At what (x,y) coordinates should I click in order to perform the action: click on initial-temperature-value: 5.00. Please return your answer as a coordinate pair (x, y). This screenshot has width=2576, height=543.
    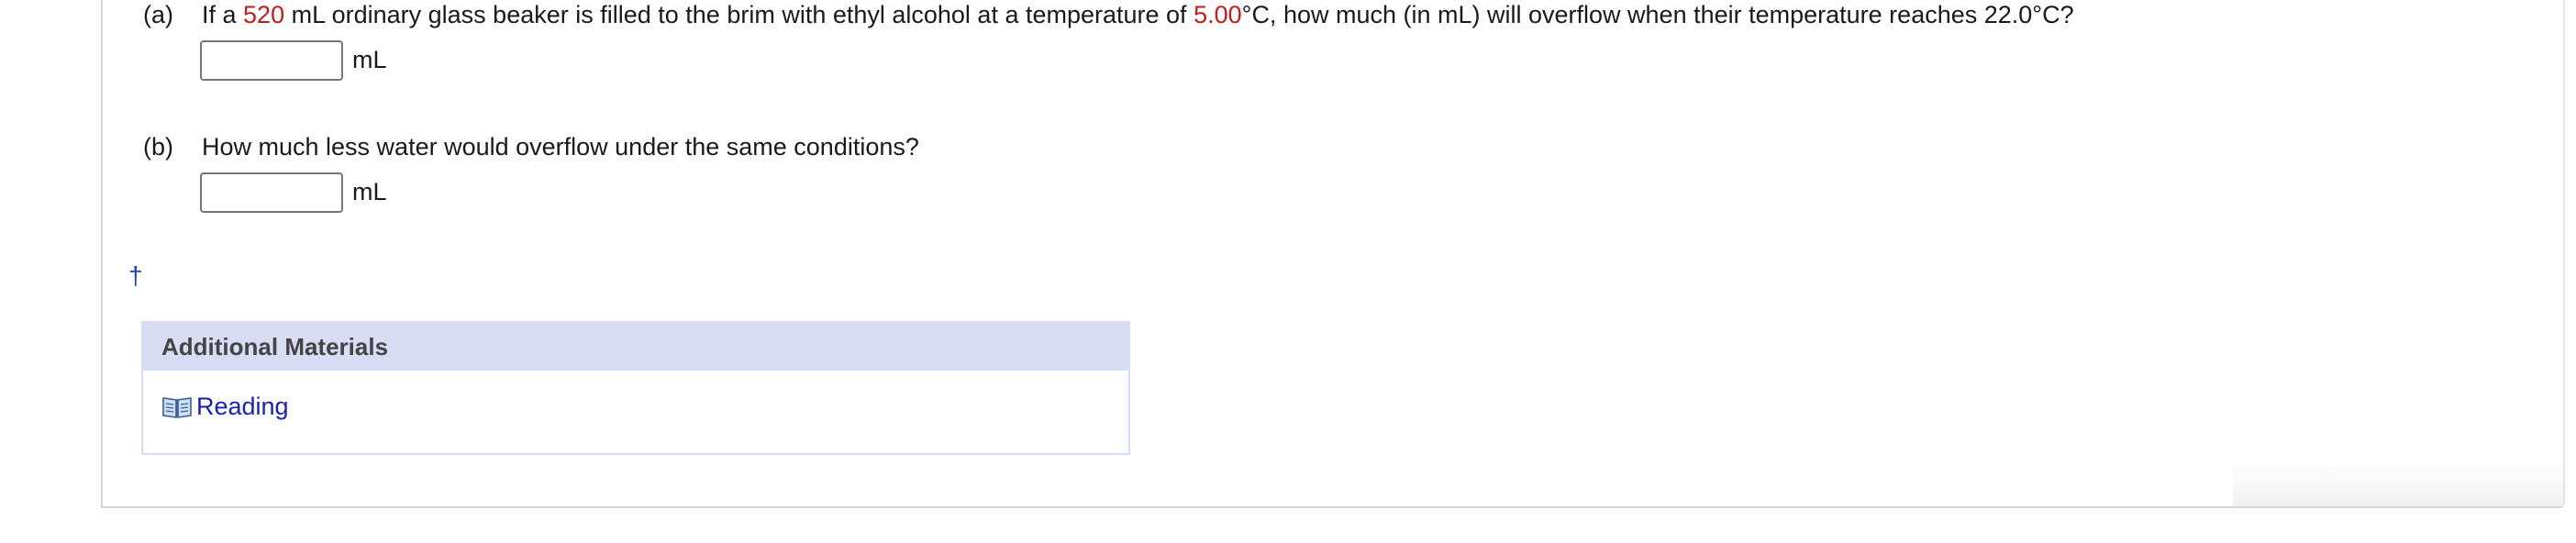
    Looking at the image, I should click on (1218, 15).